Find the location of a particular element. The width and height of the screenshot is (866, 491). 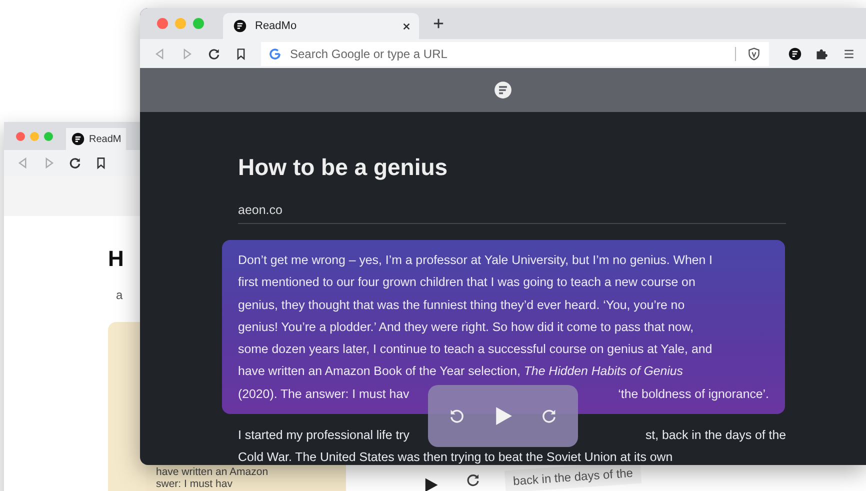

browser-tab: ReadM is located at coordinates (96, 139).